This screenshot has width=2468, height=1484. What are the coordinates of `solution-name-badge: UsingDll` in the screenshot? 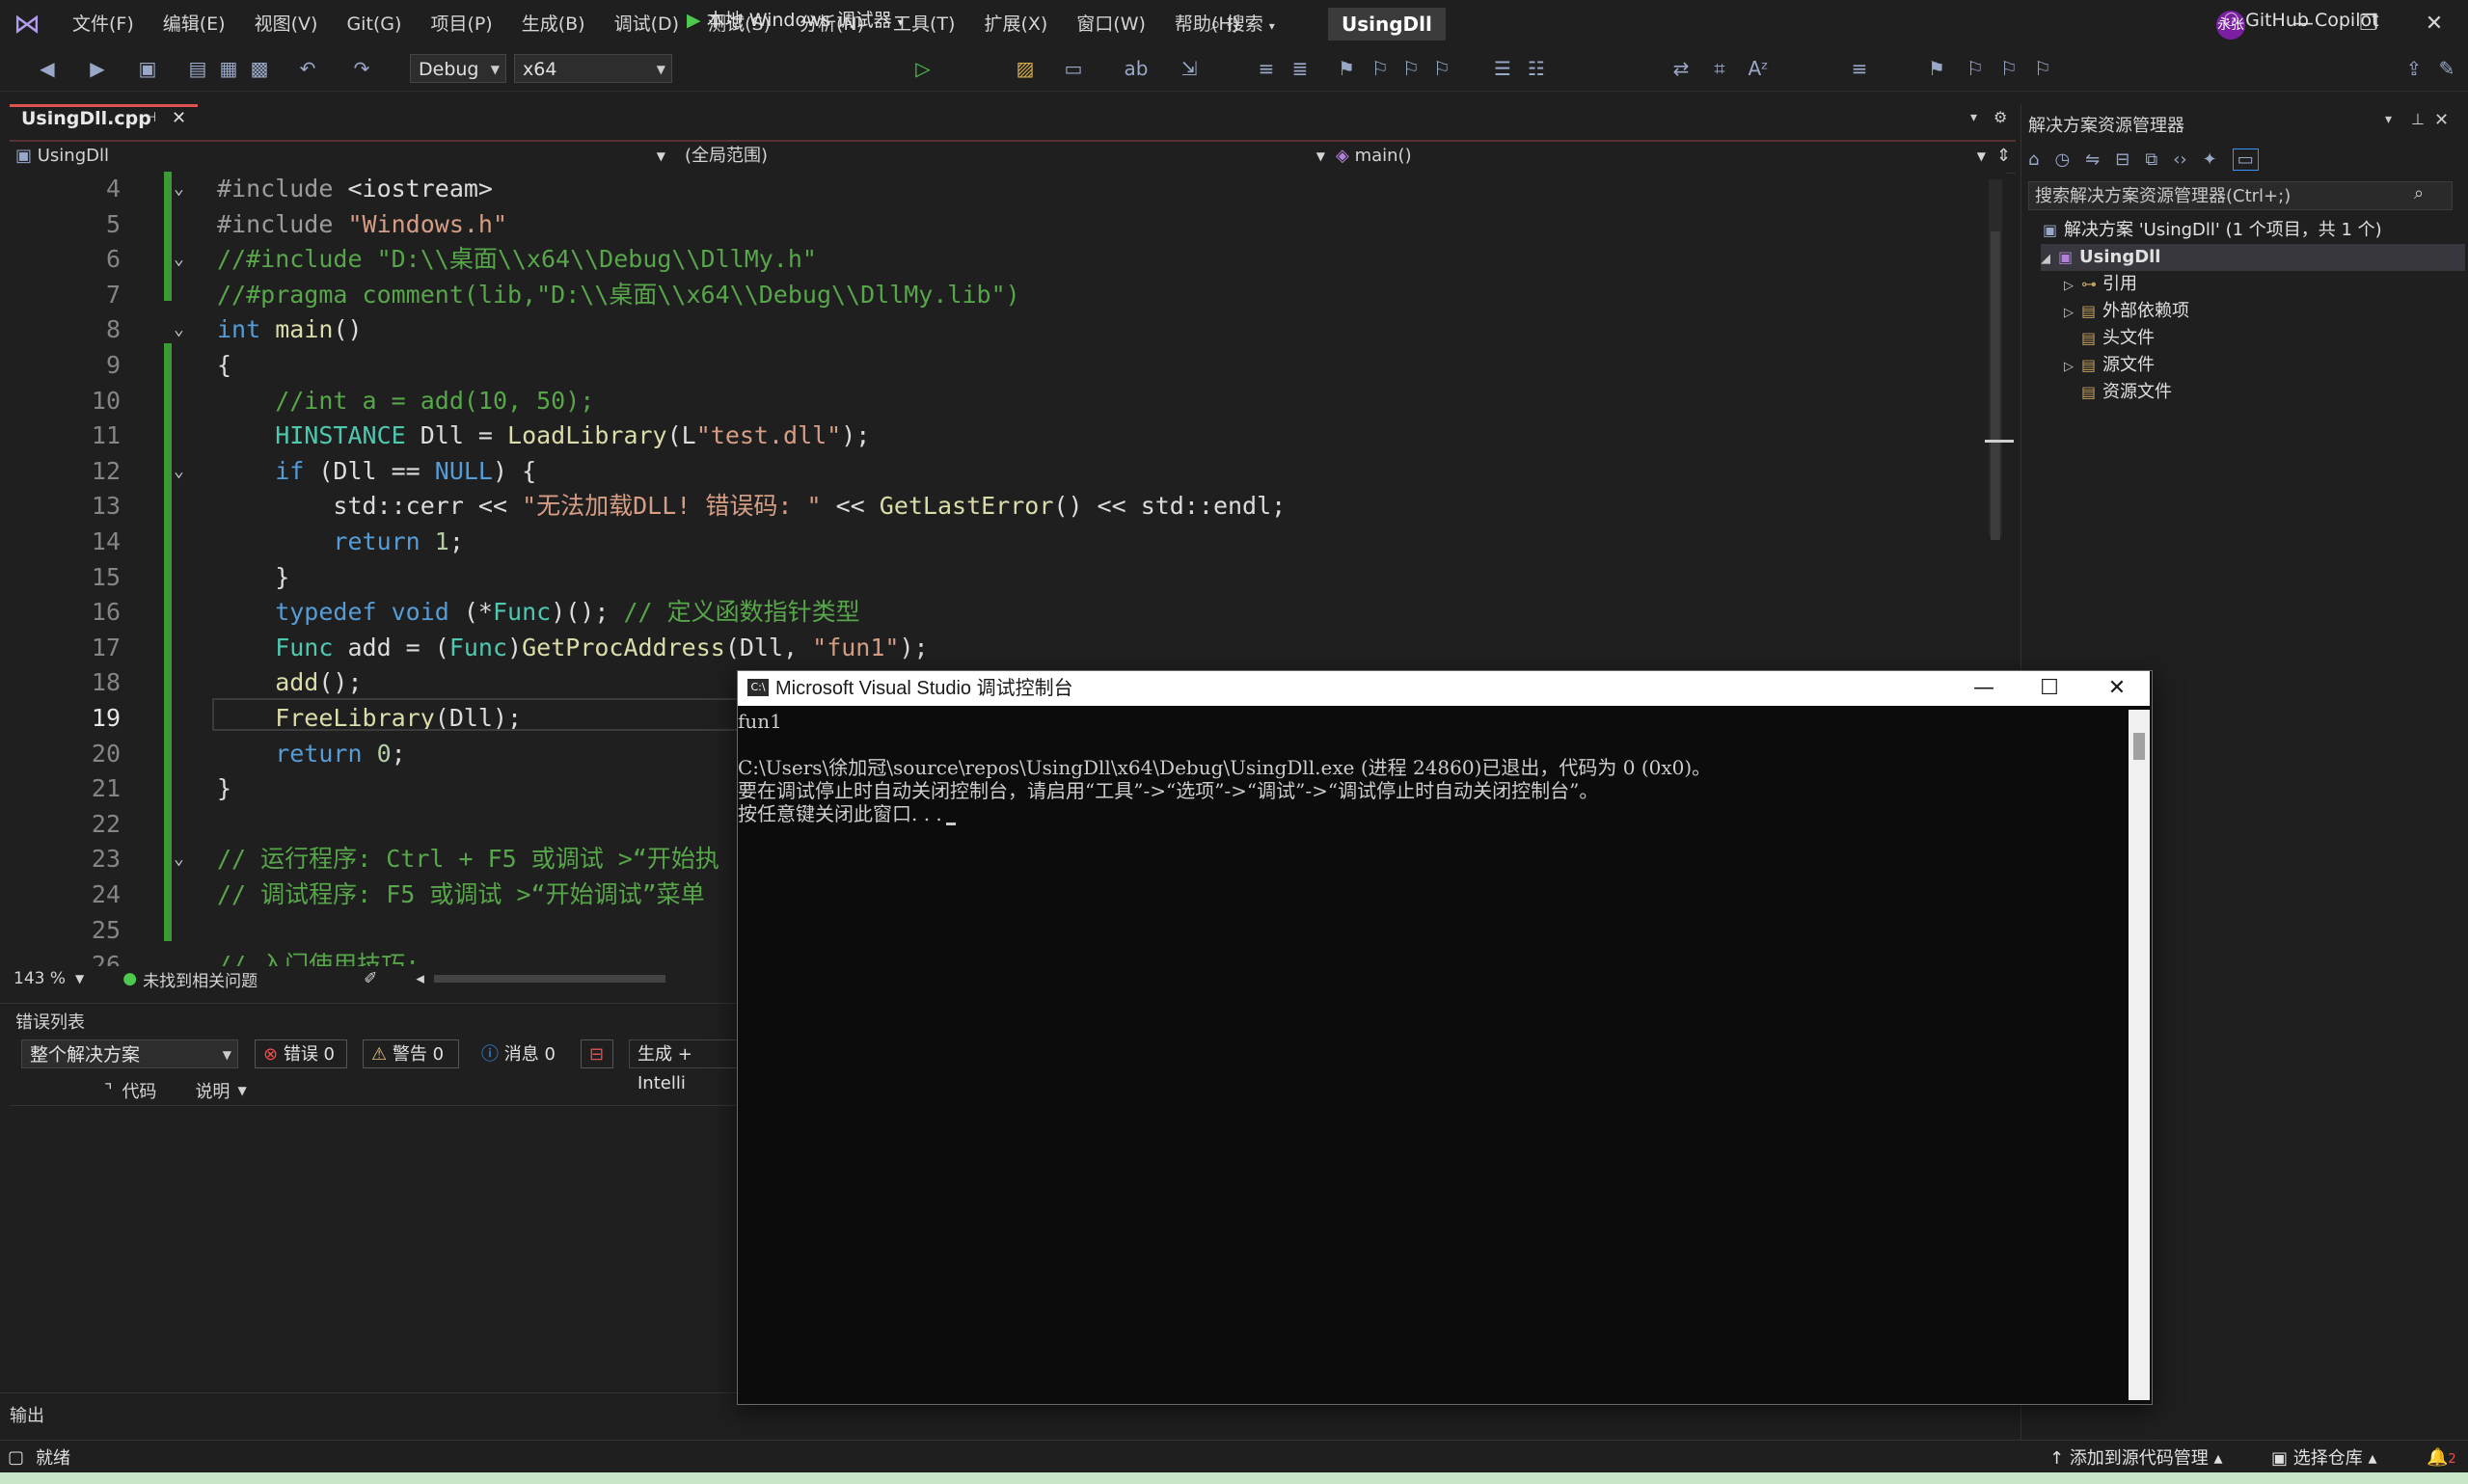 It's located at (1387, 24).